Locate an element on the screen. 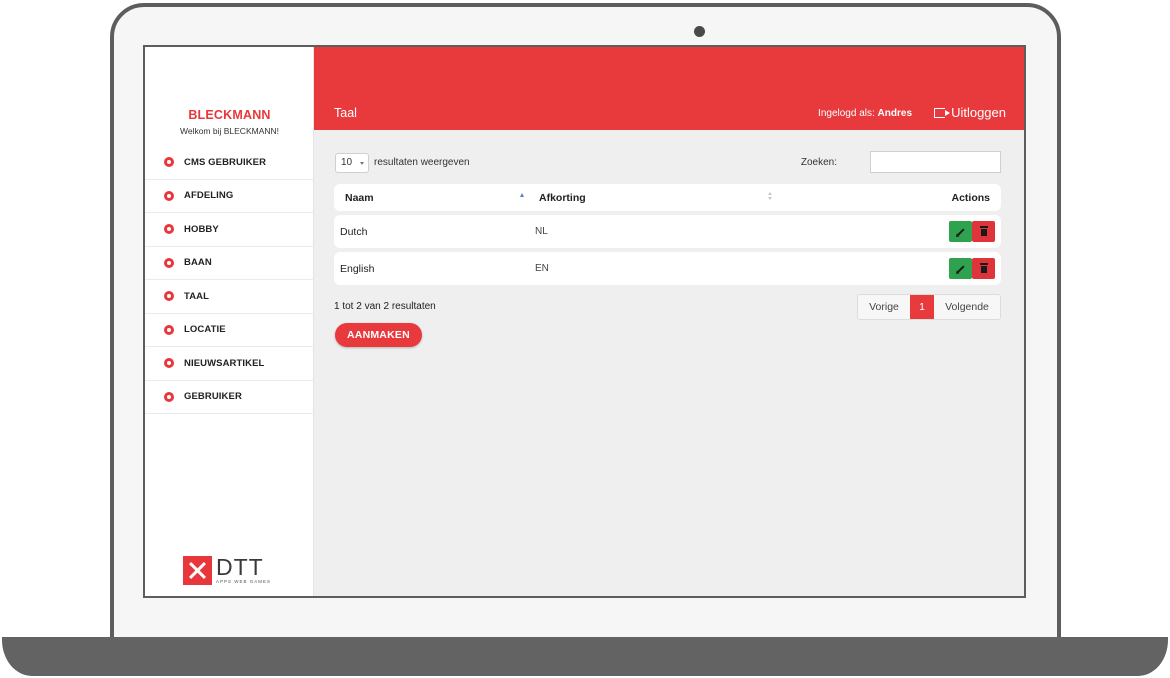  page-length-value: 10 is located at coordinates (347, 162).